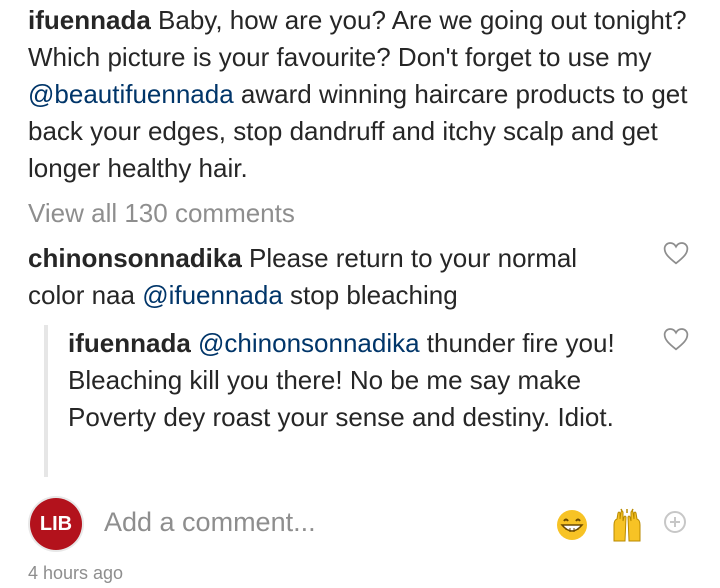 Image resolution: width=720 pixels, height=588 pixels. What do you see at coordinates (46, 401) in the screenshot?
I see `reply-thread-line` at bounding box center [46, 401].